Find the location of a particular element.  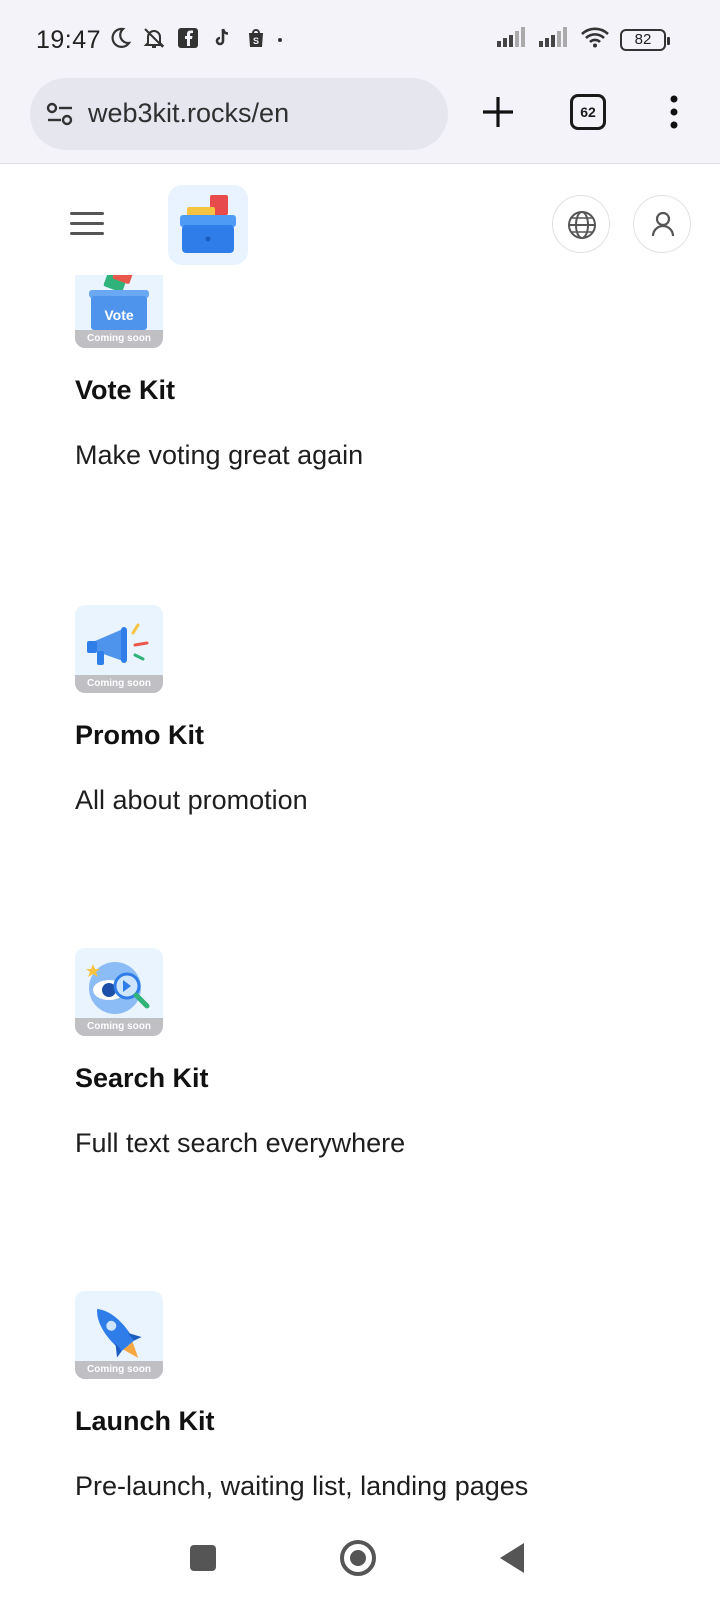

kit-description: All about promotion is located at coordinates (191, 800).